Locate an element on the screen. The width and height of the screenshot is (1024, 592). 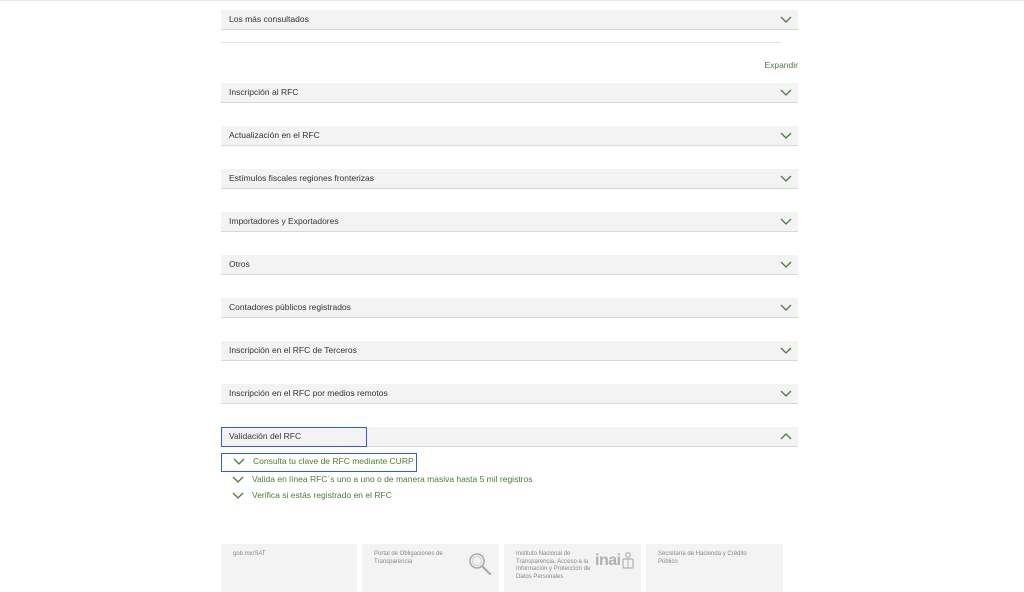
footer-portal-link: Portal de Obligaciones de Transparencia is located at coordinates (415, 558).